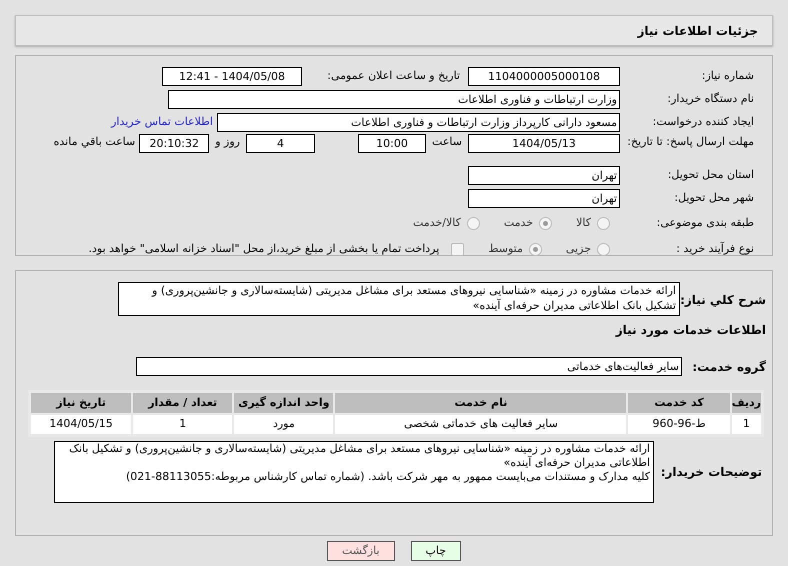 Image resolution: width=788 pixels, height=566 pixels. What do you see at coordinates (481, 403) in the screenshot?
I see `column-header: نام خدمت` at bounding box center [481, 403].